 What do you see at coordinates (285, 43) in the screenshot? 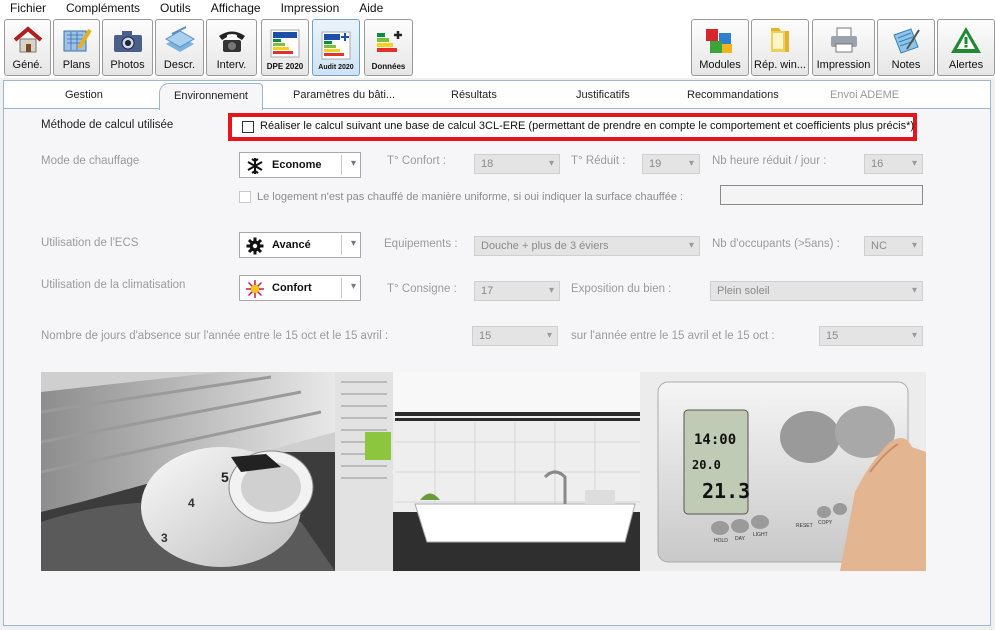
I see `energy-label-eu-icon` at bounding box center [285, 43].